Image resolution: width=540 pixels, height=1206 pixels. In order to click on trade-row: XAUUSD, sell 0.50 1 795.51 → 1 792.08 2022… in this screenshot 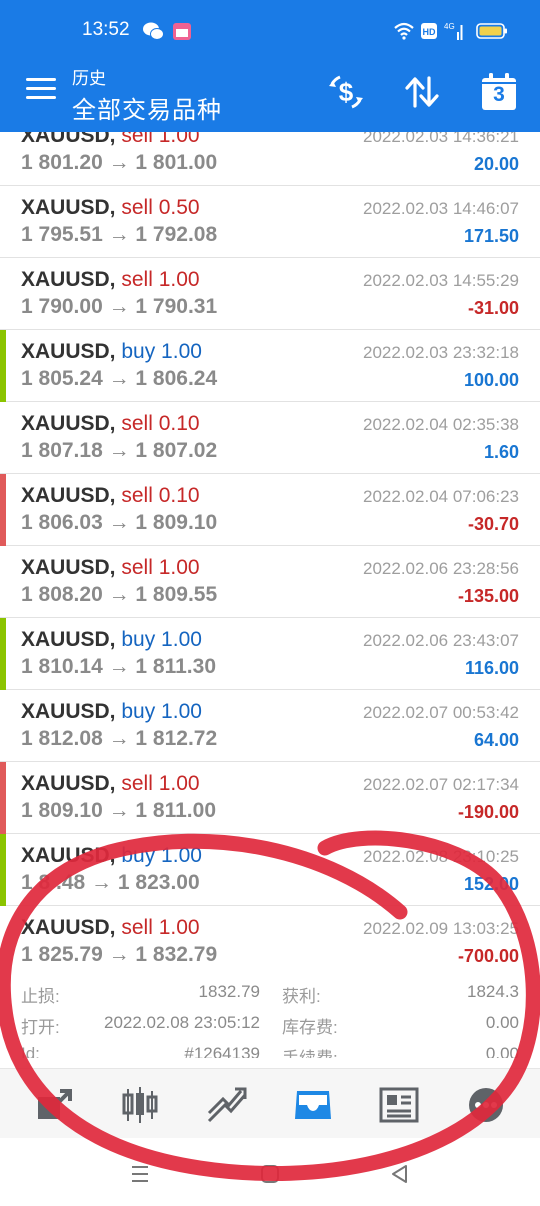, I will do `click(270, 222)`.